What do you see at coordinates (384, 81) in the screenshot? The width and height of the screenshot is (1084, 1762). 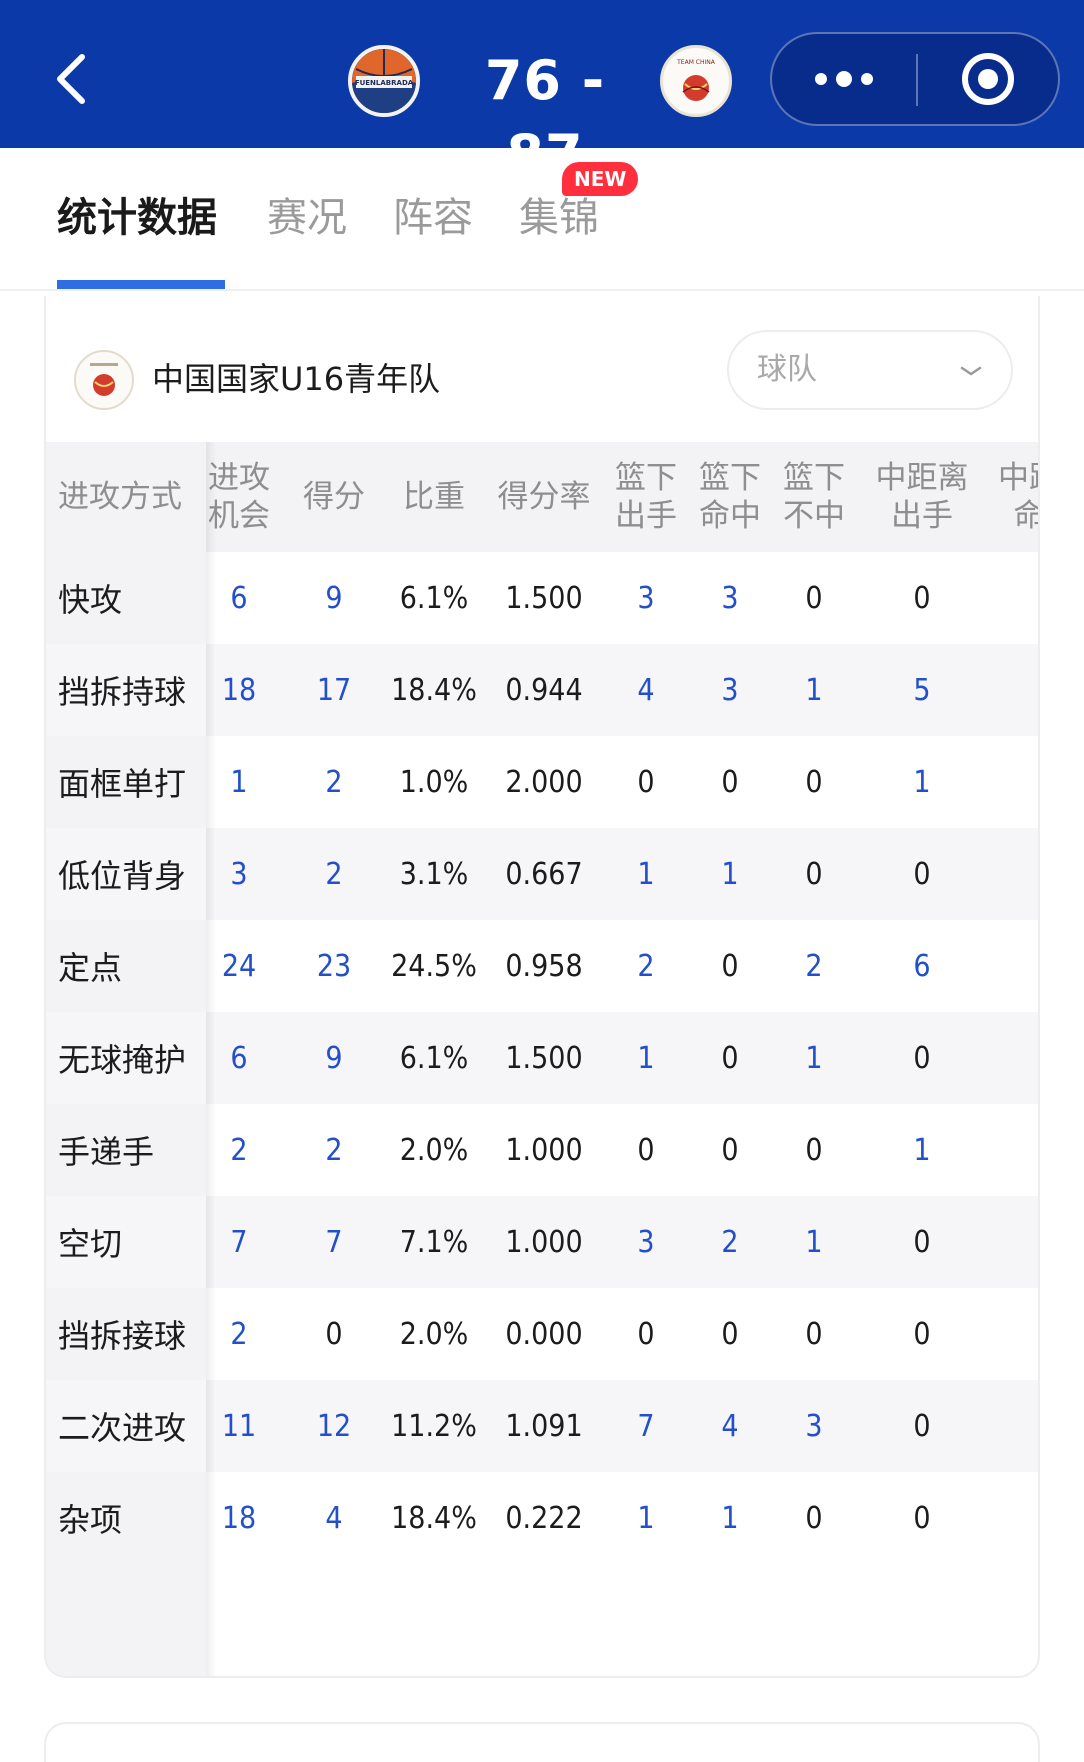 I see `home-team-logo: FUENLABRADA` at bounding box center [384, 81].